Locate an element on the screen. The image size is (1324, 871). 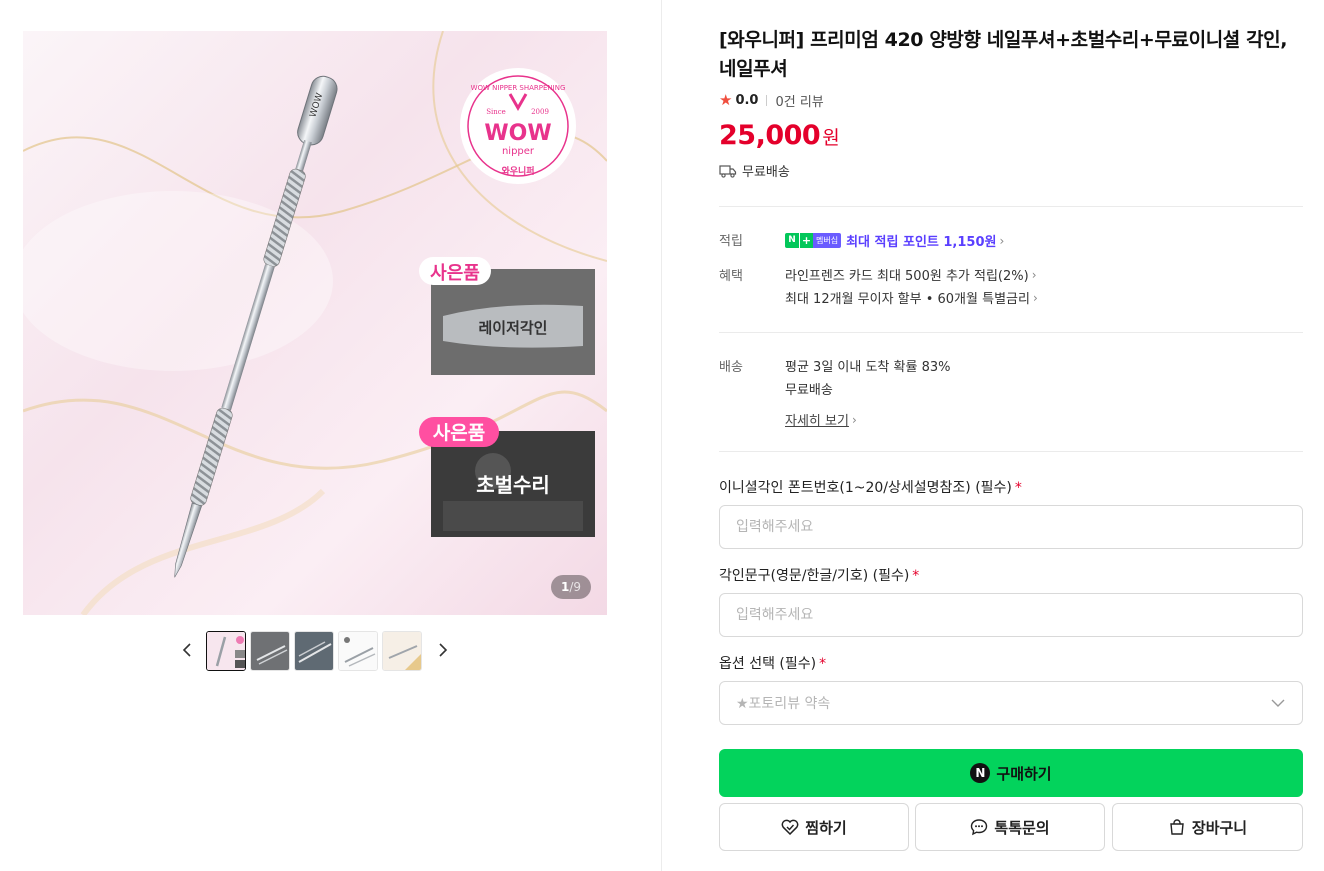
points-row: N + 멤버십 최대 적립 포인트 1,150원 › is located at coordinates (894, 240).